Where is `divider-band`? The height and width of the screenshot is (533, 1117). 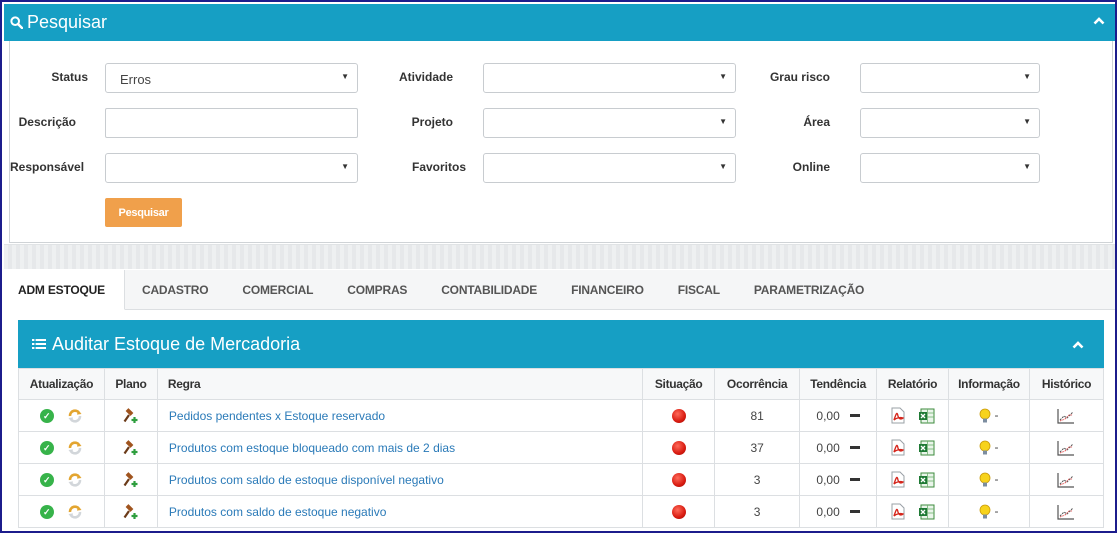
divider-band is located at coordinates (559, 256).